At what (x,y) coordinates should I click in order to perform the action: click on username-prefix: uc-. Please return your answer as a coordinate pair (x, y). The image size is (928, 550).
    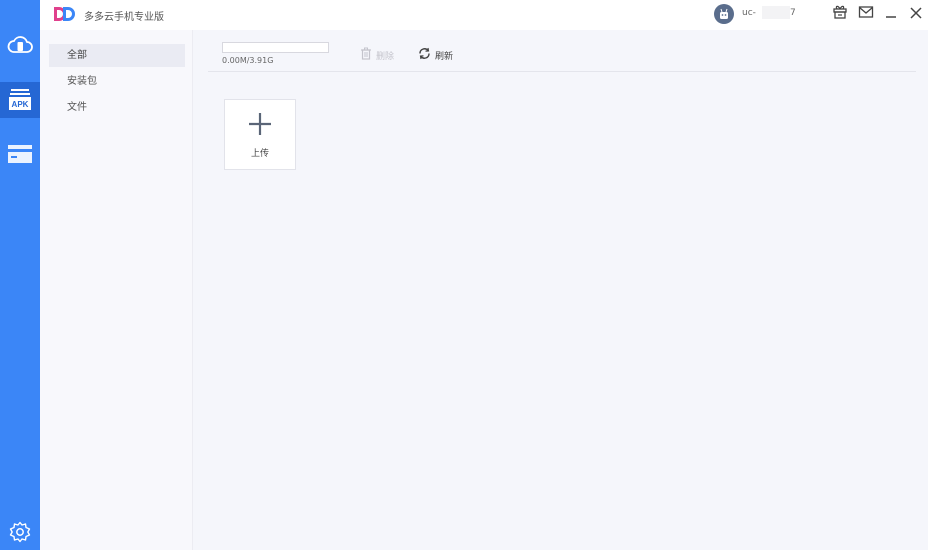
    Looking at the image, I should click on (749, 13).